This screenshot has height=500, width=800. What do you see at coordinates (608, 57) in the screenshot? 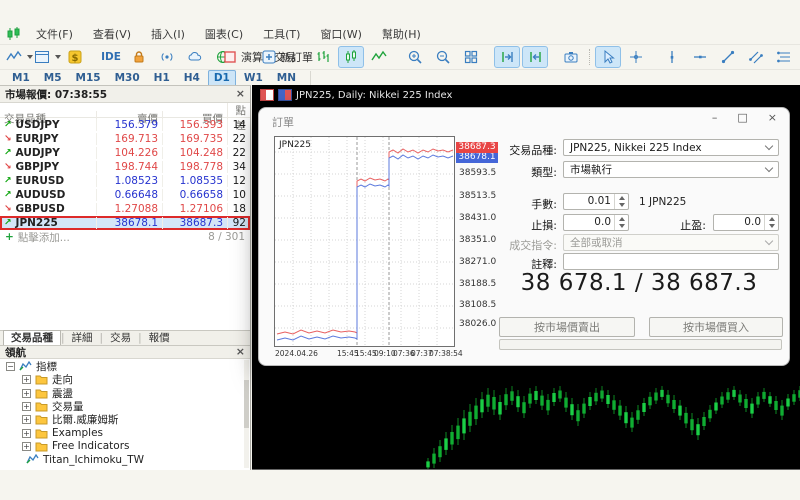
I see `cursor-button` at bounding box center [608, 57].